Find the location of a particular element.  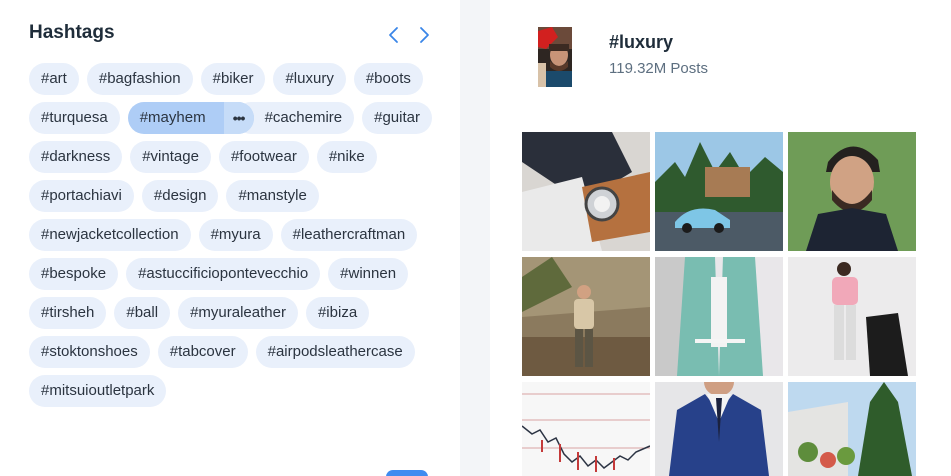

hashtag-chip: #art is located at coordinates (54, 79).